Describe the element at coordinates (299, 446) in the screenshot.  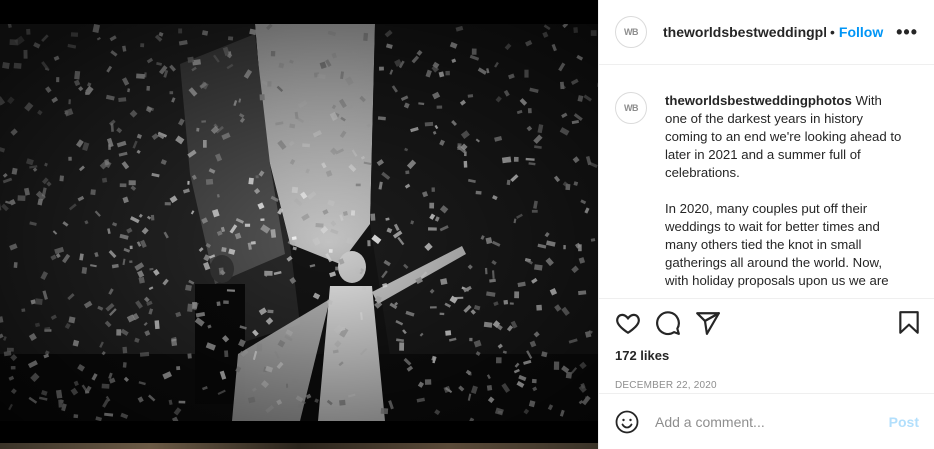
I see `image-bottom-strip` at that location.